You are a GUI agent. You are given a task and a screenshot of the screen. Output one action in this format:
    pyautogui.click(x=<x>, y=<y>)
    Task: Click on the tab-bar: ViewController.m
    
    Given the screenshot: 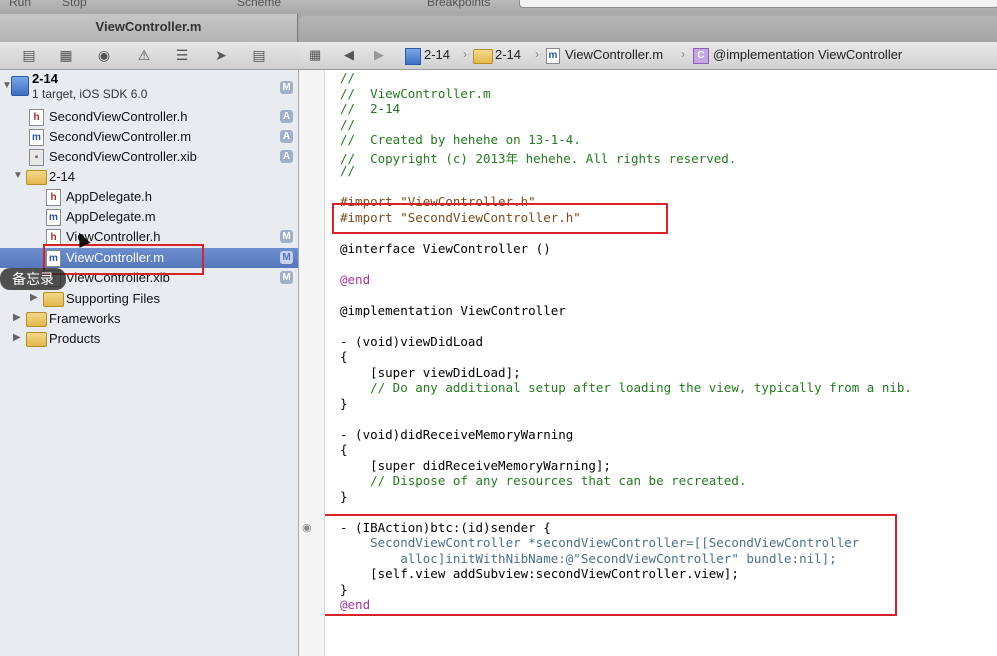 What is the action you would take?
    pyautogui.click(x=498, y=28)
    